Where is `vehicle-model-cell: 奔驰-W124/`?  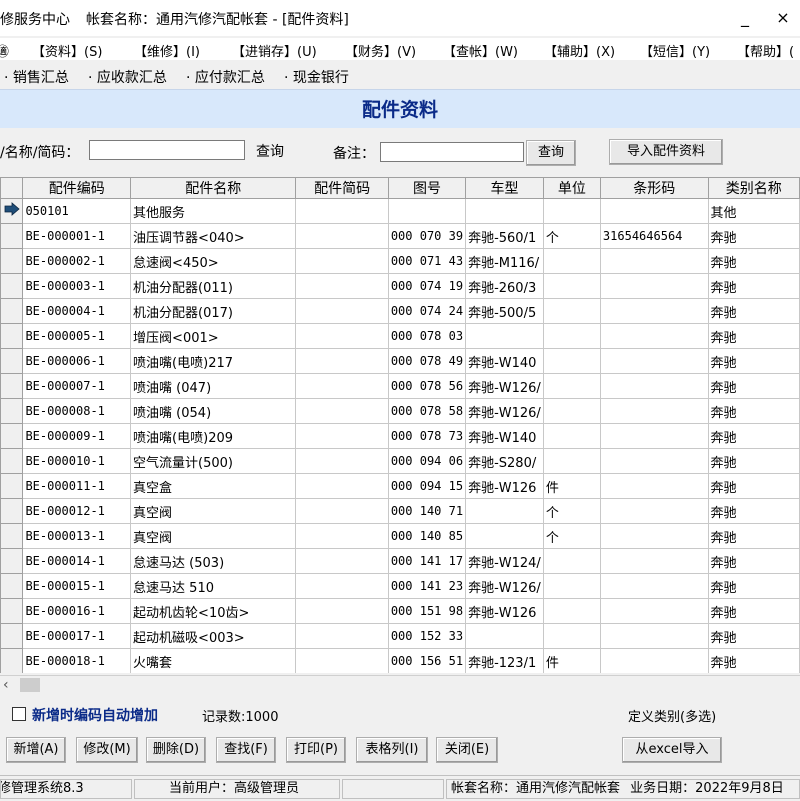 vehicle-model-cell: 奔驰-W124/ is located at coordinates (504, 561).